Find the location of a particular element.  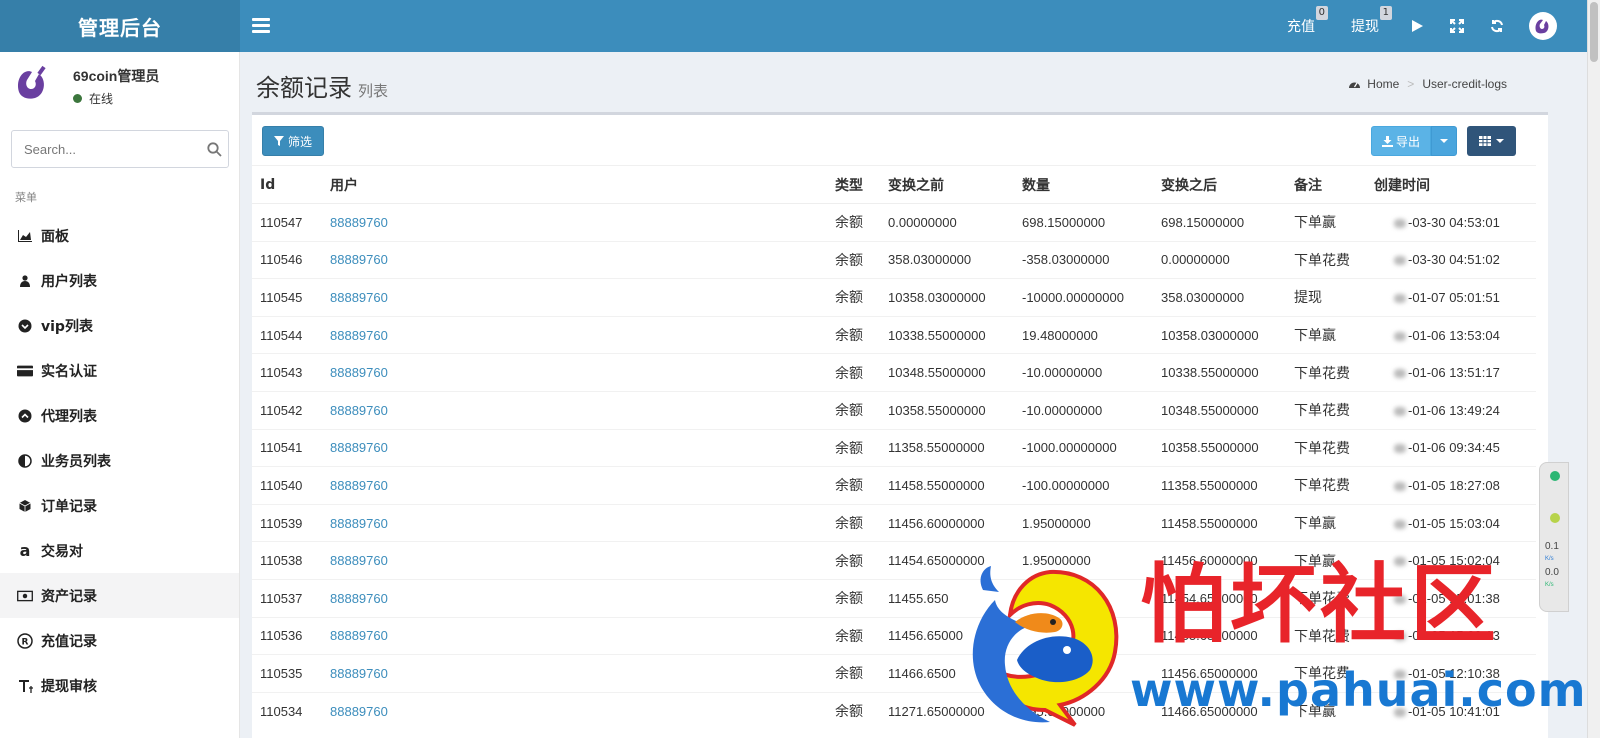

network-speed-widget: 0.1 K/s 0.0 K/s is located at coordinates (1554, 537).